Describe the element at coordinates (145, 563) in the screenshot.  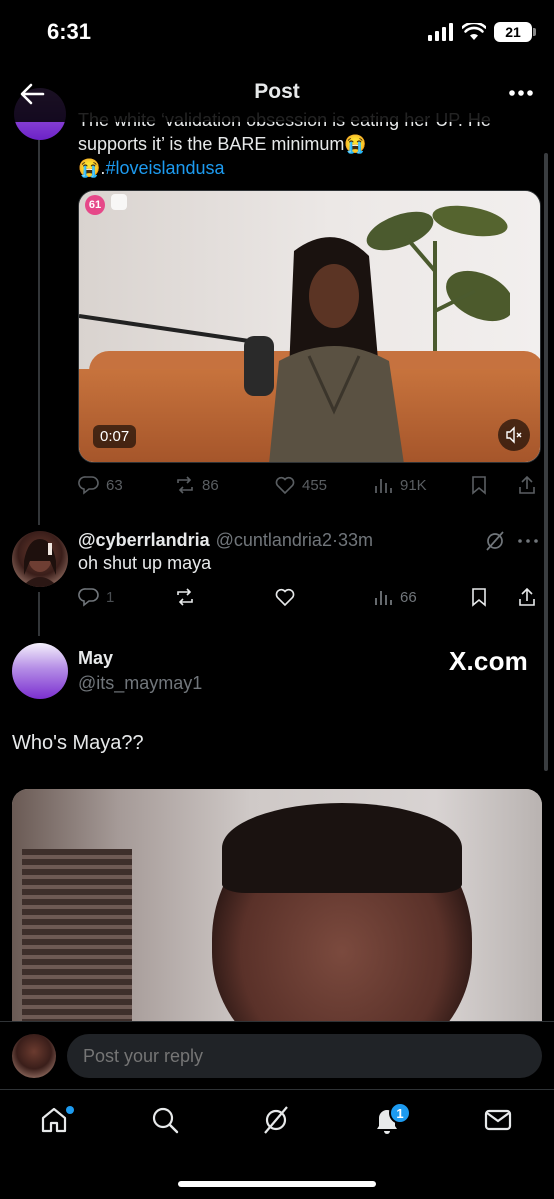
I see `reply-text: oh shut up maya` at that location.